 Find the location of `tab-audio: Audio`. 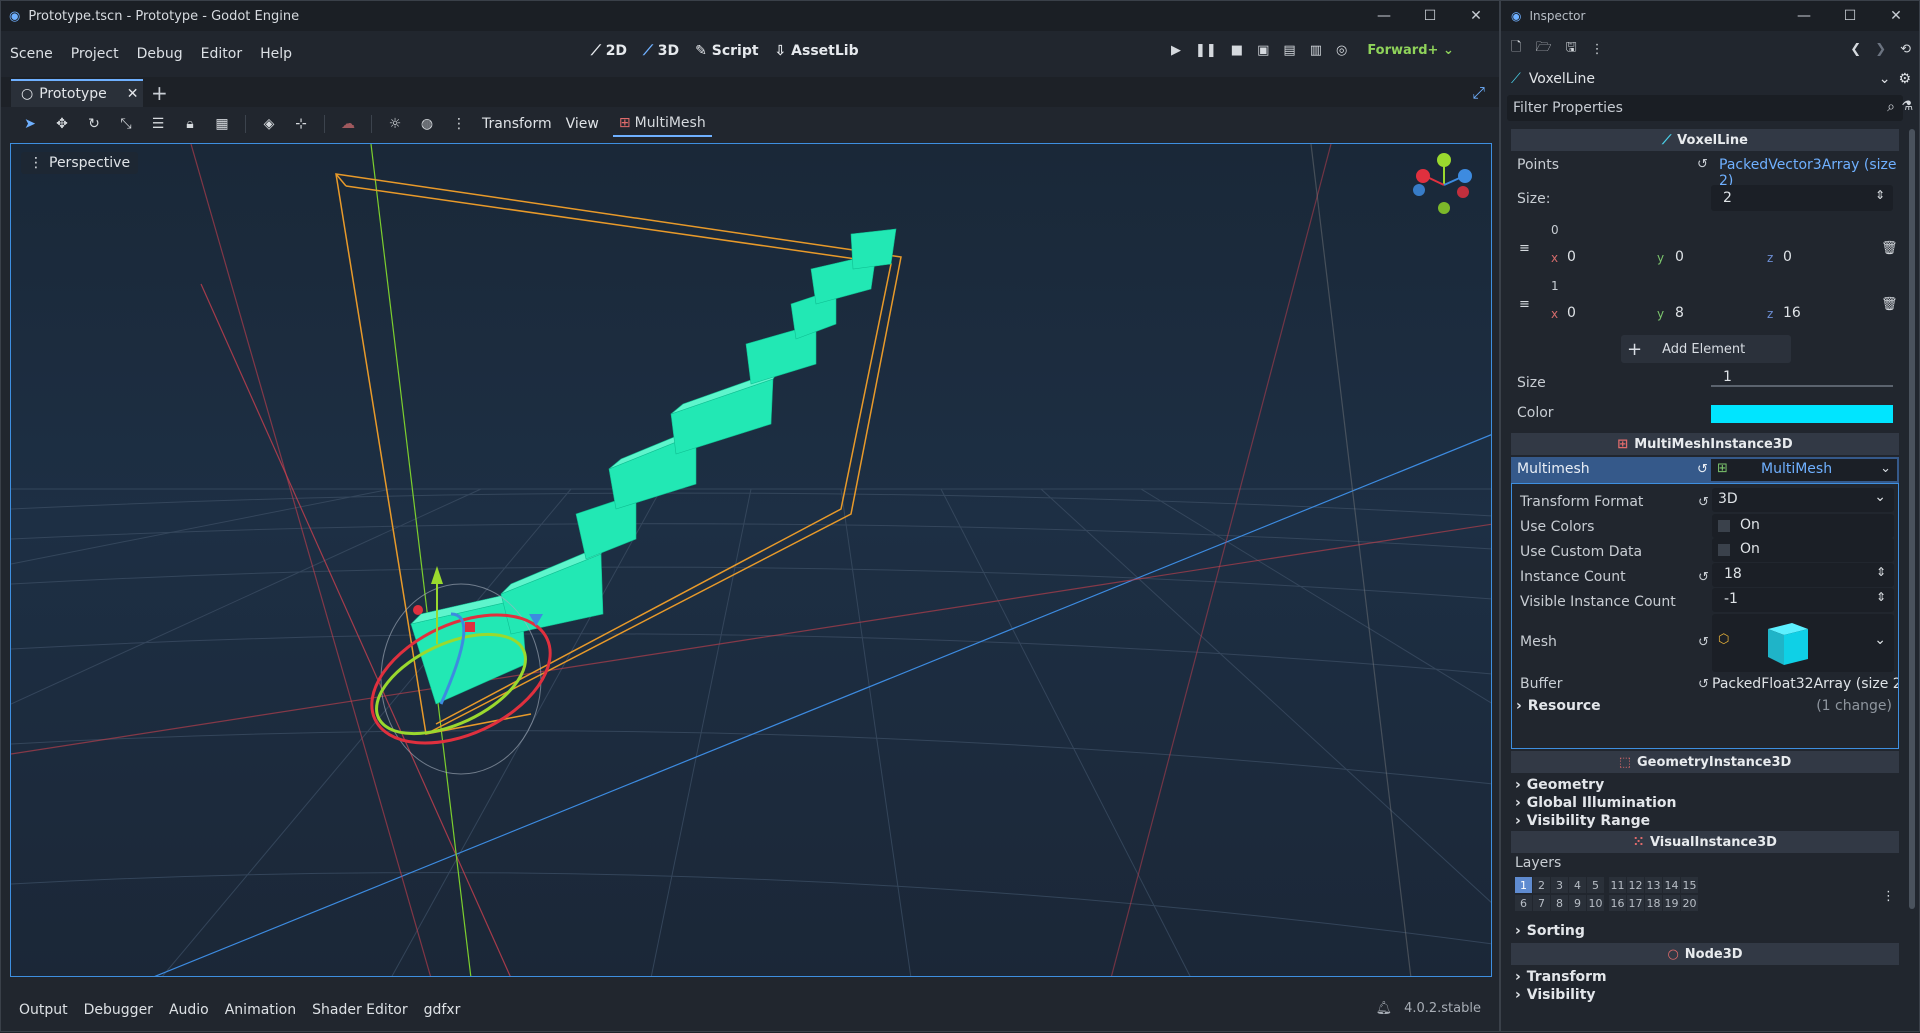

tab-audio: Audio is located at coordinates (189, 1010).